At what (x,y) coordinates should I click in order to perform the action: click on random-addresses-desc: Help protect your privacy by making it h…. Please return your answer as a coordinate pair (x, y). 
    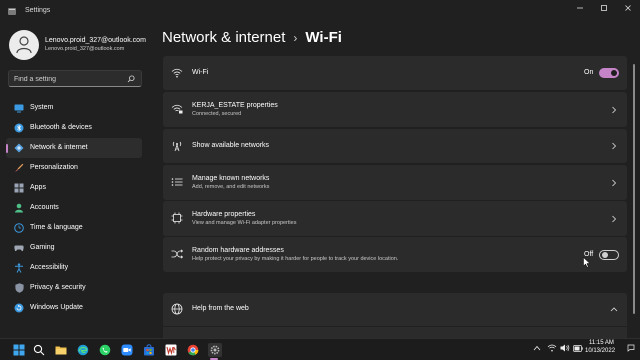
    Looking at the image, I should click on (295, 259).